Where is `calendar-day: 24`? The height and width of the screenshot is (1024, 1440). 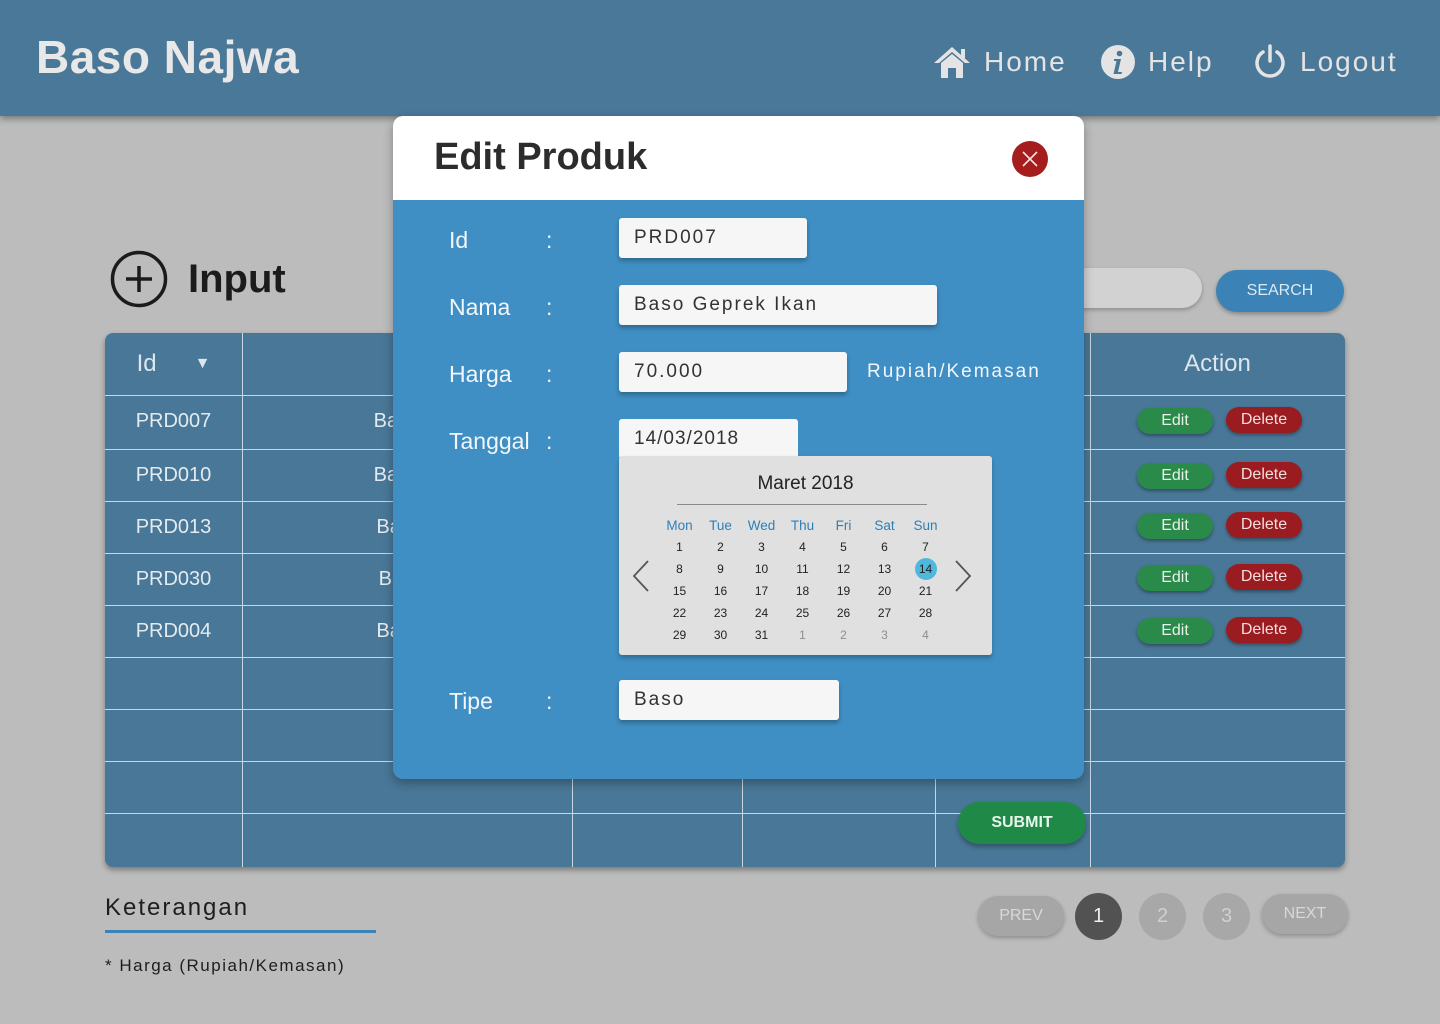 calendar-day: 24 is located at coordinates (761, 613).